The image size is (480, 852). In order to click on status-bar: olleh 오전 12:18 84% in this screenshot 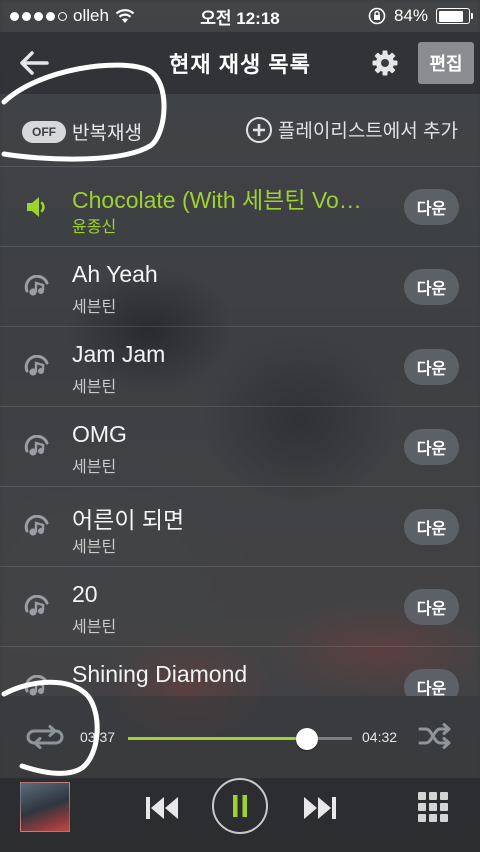, I will do `click(240, 16)`.